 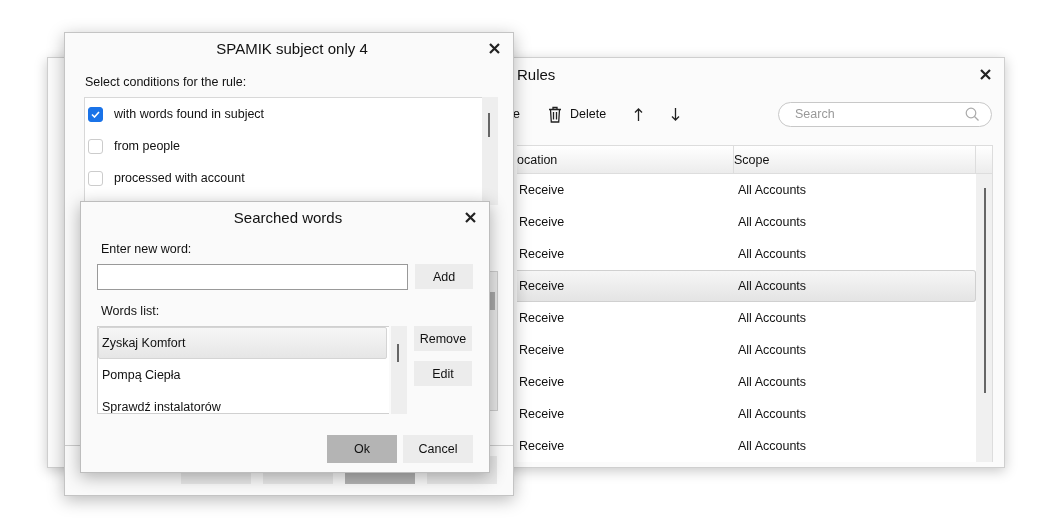 What do you see at coordinates (242, 402) in the screenshot?
I see `list-item: Sprawdź instalatorów` at bounding box center [242, 402].